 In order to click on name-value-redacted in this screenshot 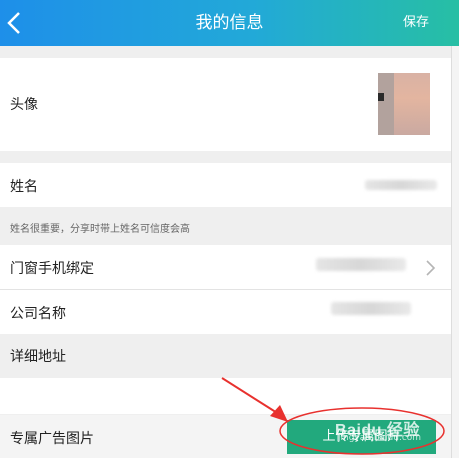, I will do `click(401, 185)`.